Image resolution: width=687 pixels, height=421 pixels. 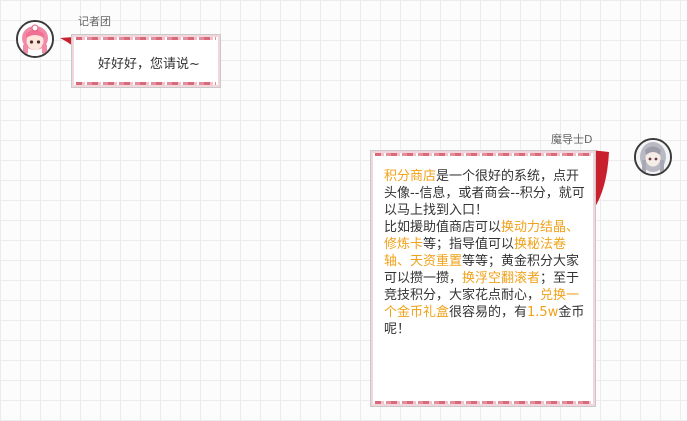 I want to click on highlighted-text: 1.5w, so click(x=543, y=312).